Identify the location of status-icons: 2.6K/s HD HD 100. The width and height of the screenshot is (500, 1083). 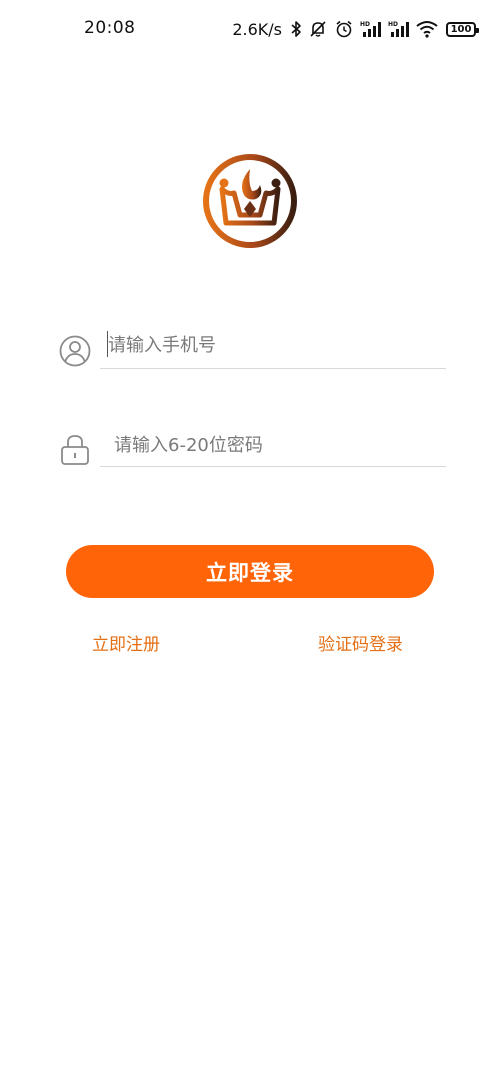
(355, 29).